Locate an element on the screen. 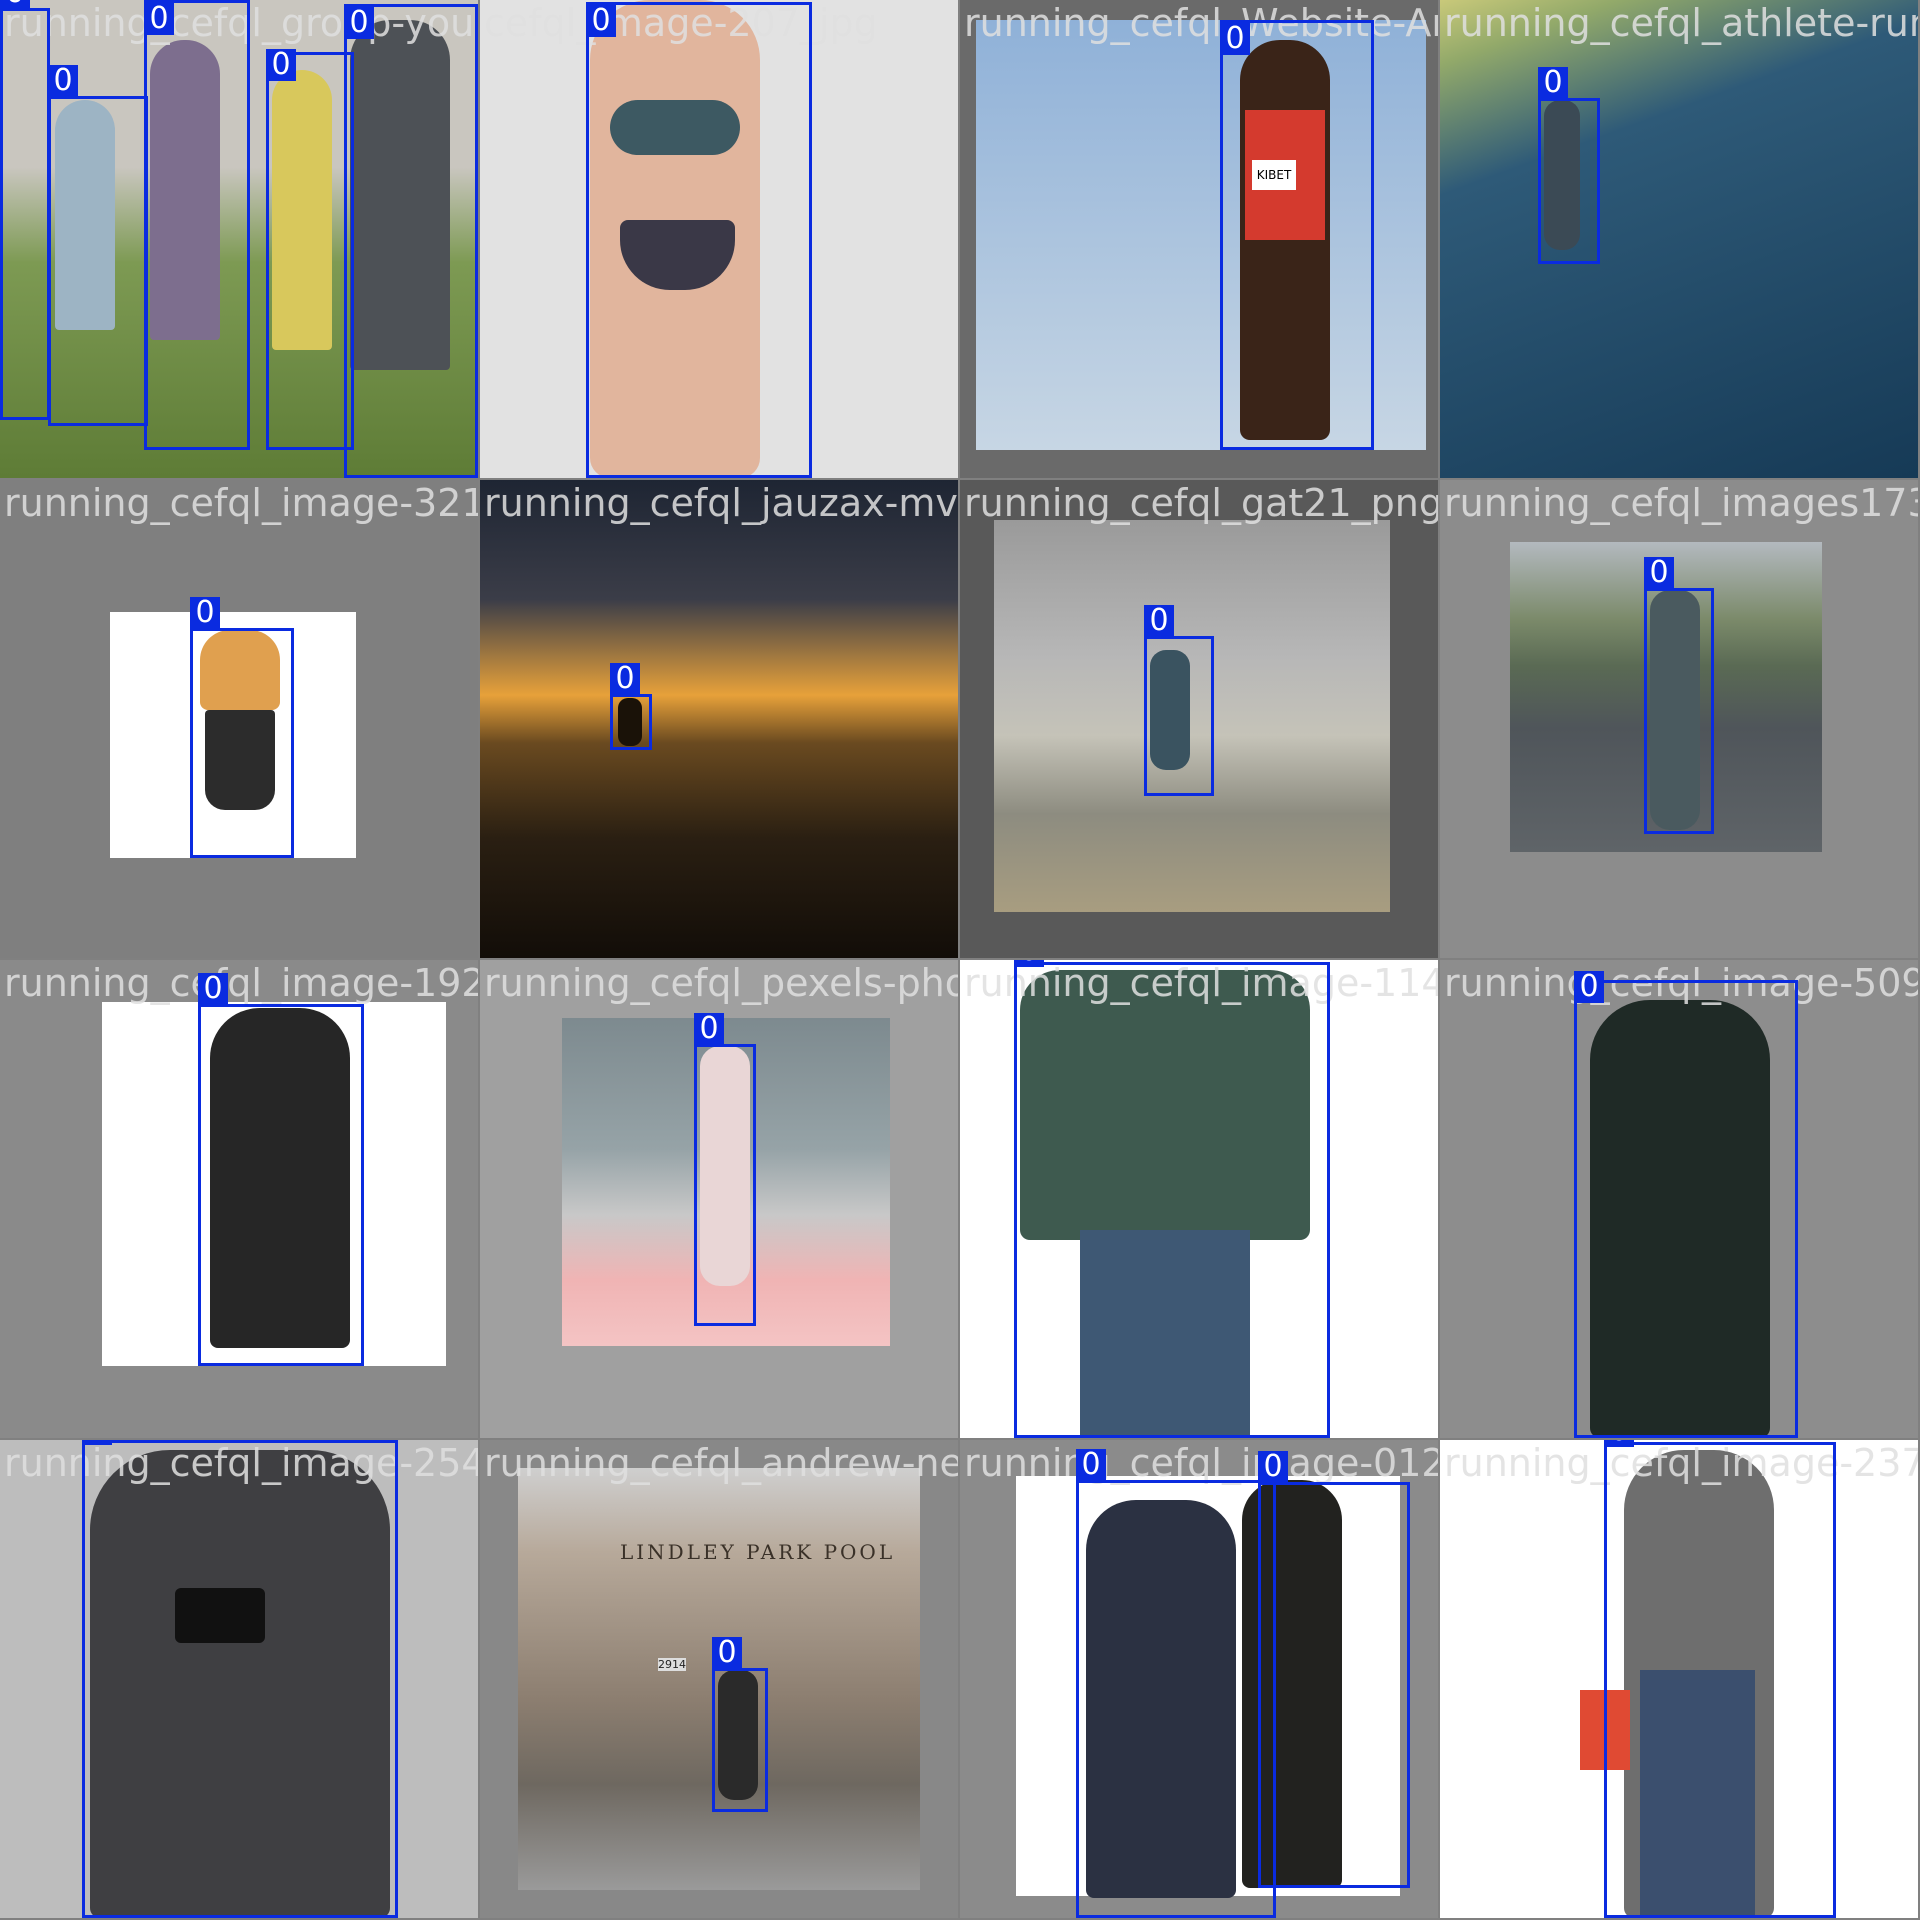 The height and width of the screenshot is (1920, 1920). sunset-scene is located at coordinates (719, 719).